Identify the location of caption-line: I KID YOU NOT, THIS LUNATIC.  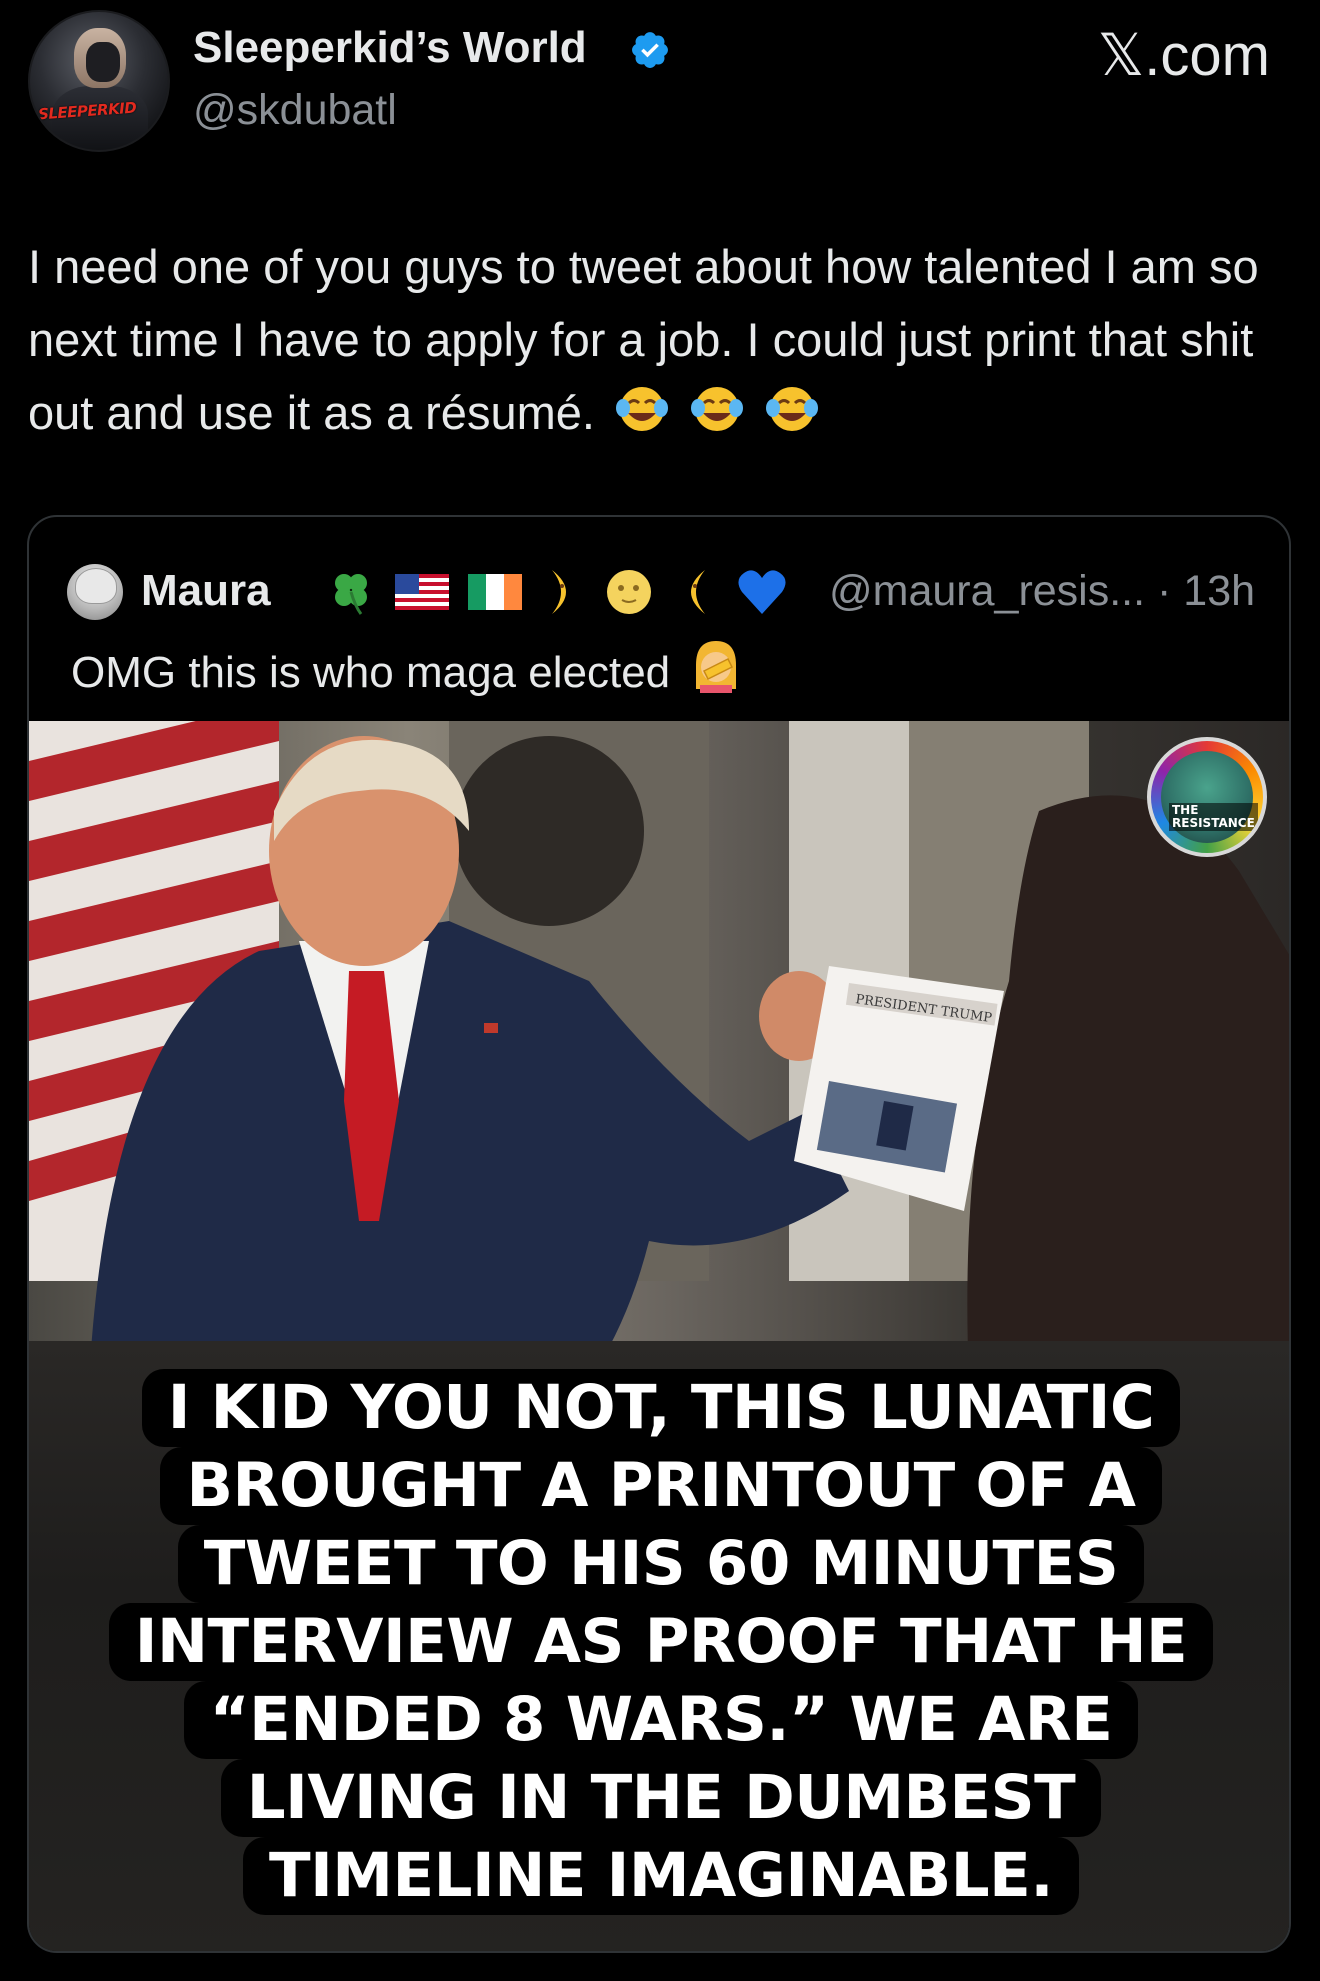
(661, 1408).